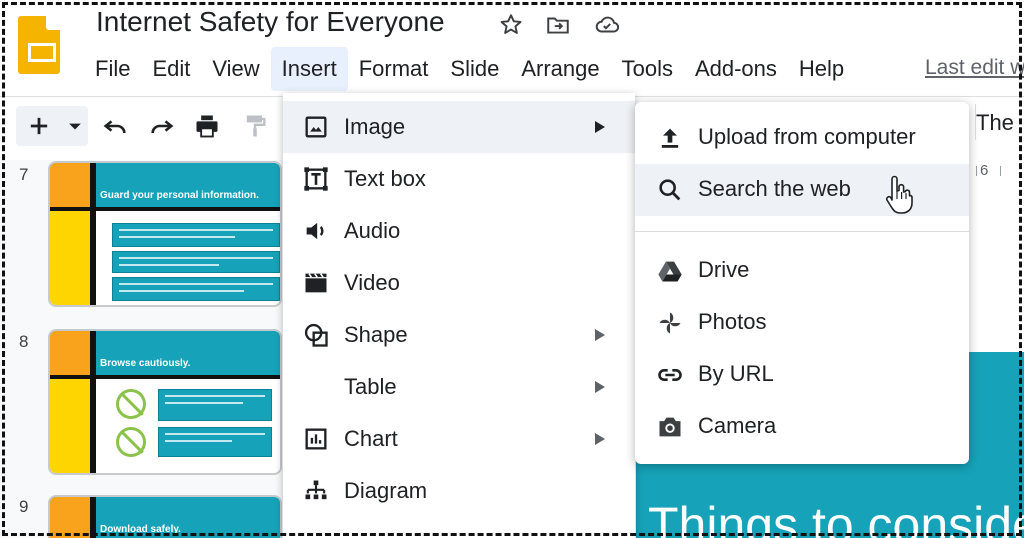  Describe the element at coordinates (316, 491) in the screenshot. I see `diagram-icon` at that location.